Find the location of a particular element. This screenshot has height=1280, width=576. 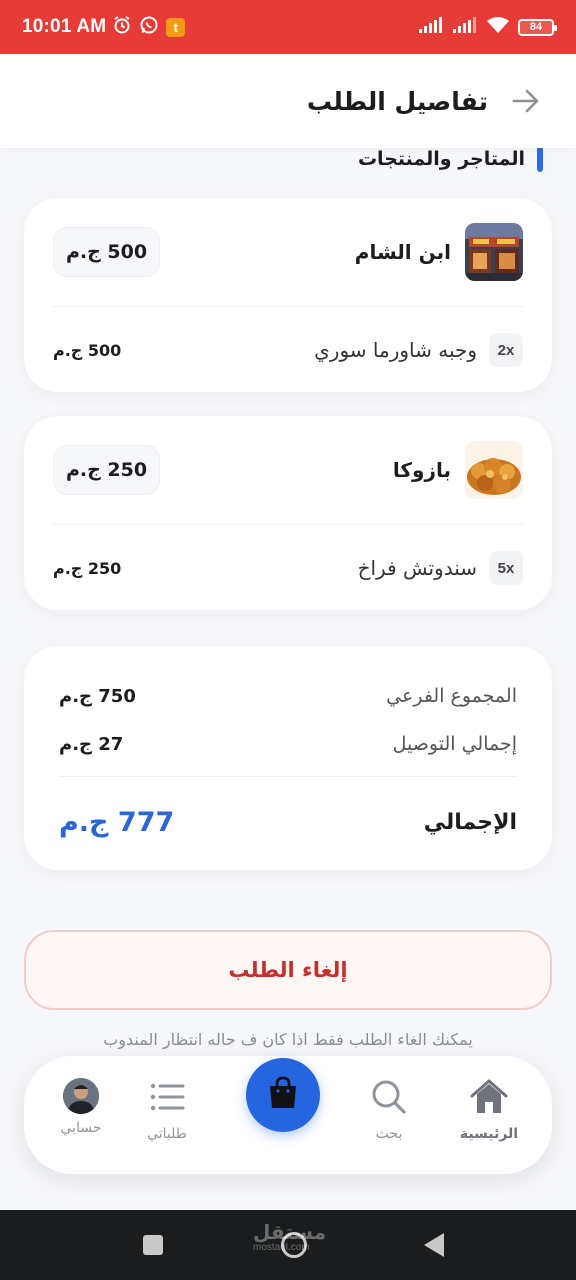

list-icon is located at coordinates (167, 1099).